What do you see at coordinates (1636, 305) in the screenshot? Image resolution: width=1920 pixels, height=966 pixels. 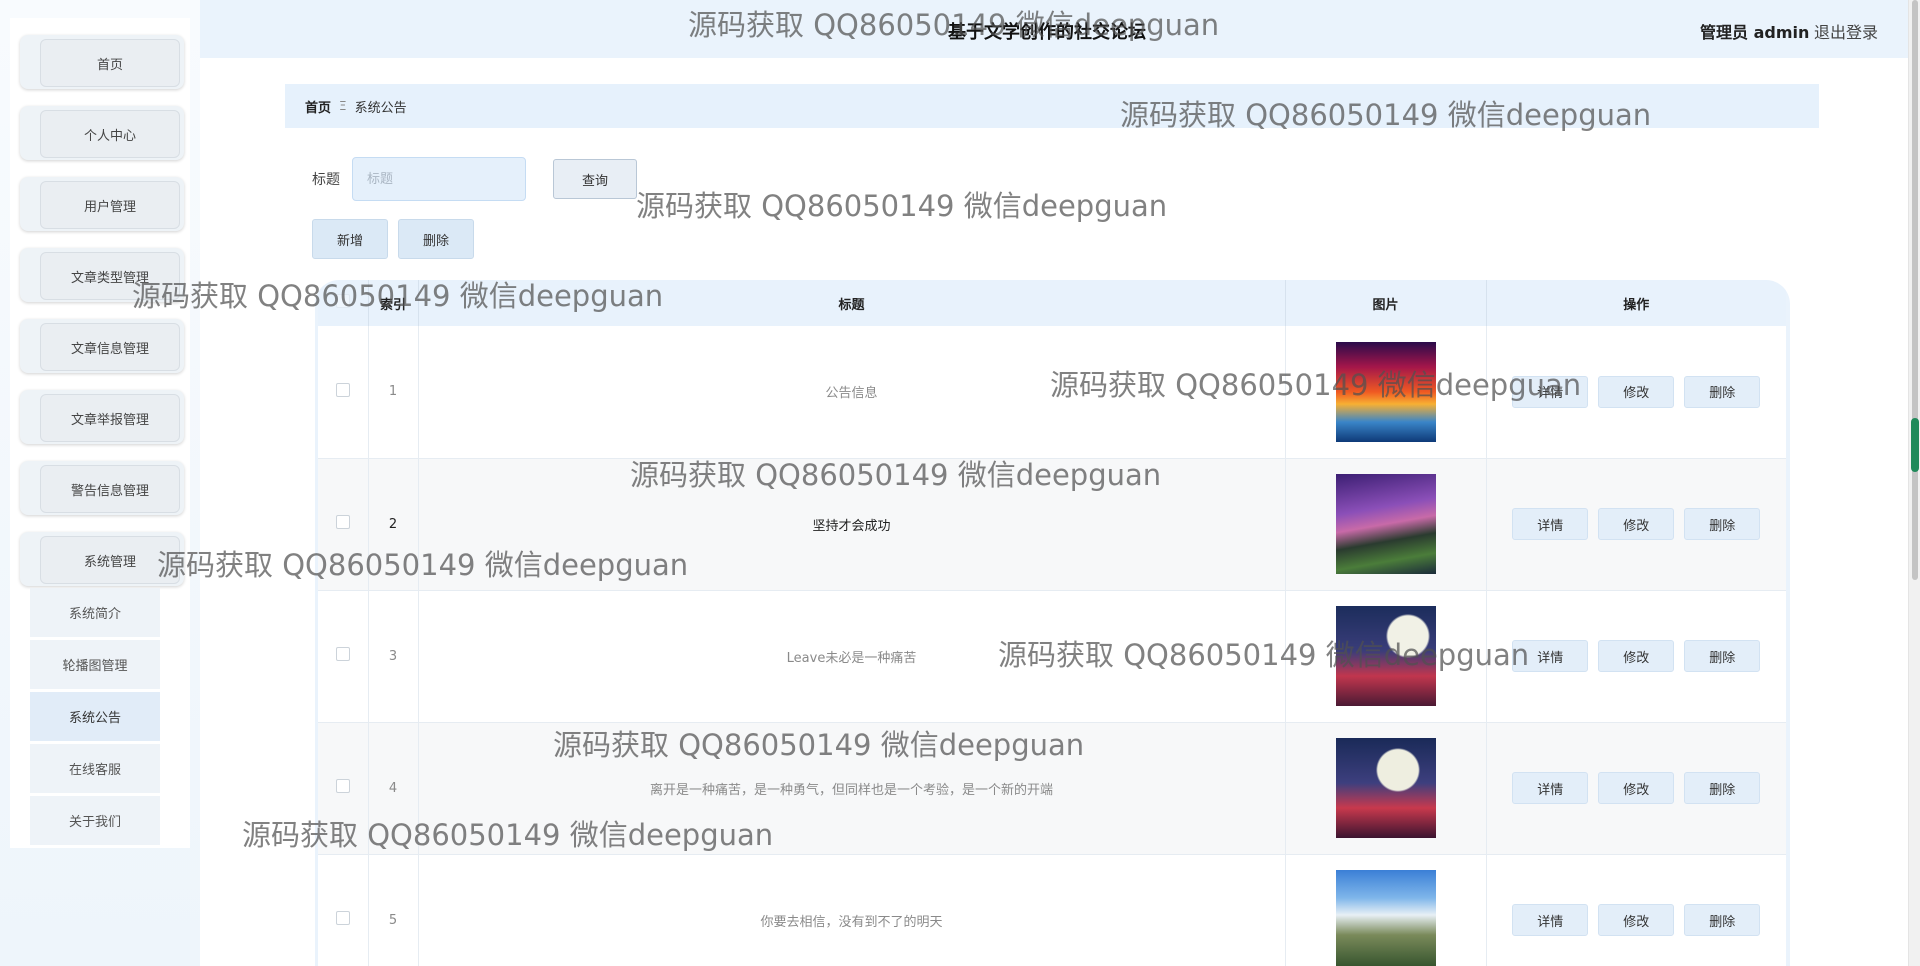 I see `column-header-actions: 操作` at bounding box center [1636, 305].